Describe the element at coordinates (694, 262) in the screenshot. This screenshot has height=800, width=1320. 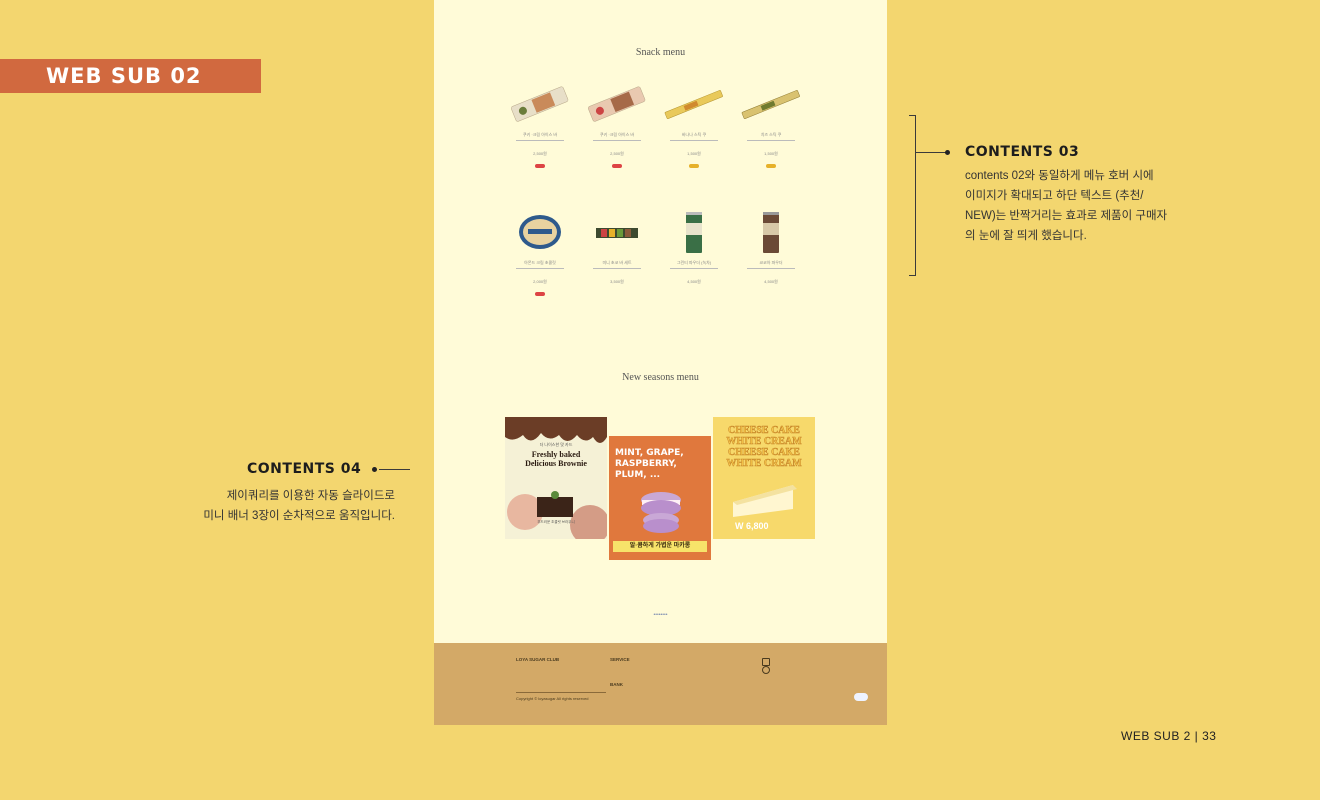
I see `product-name: 그린티 파우더 (녹차)` at that location.